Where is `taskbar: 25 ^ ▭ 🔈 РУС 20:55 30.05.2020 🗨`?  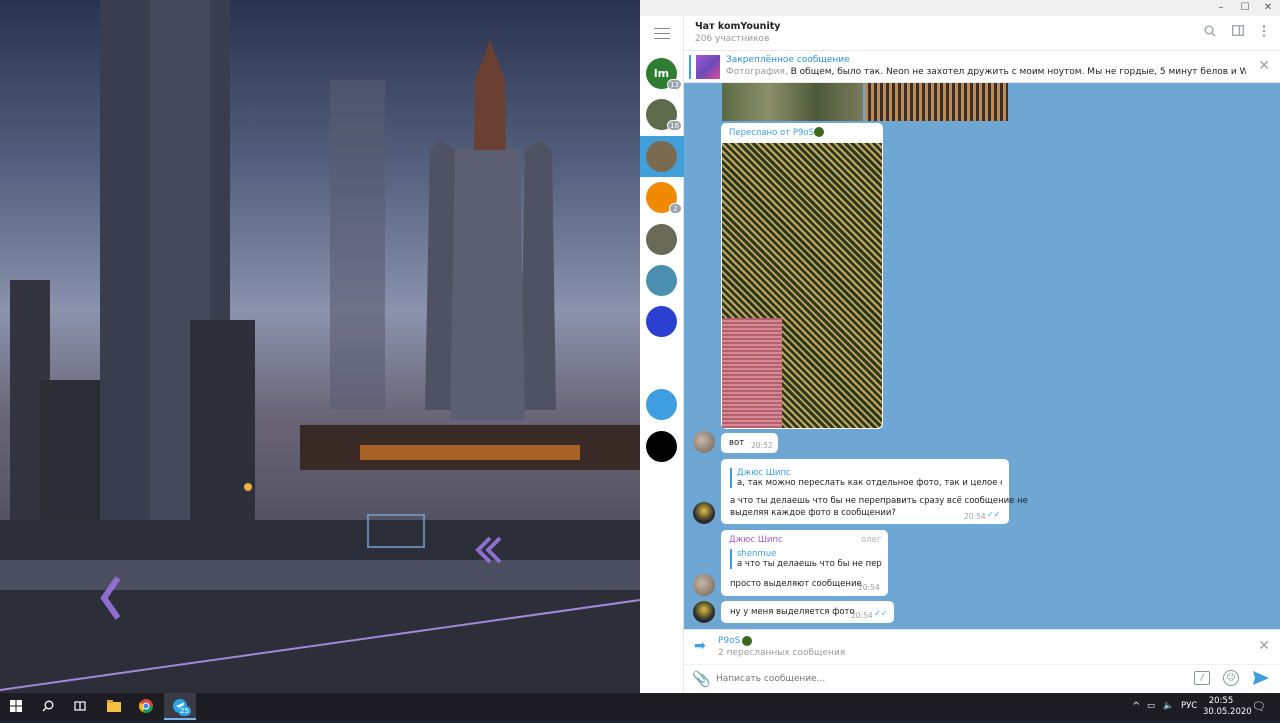 taskbar: 25 ^ ▭ 🔈 РУС 20:55 30.05.2020 🗨 is located at coordinates (640, 706).